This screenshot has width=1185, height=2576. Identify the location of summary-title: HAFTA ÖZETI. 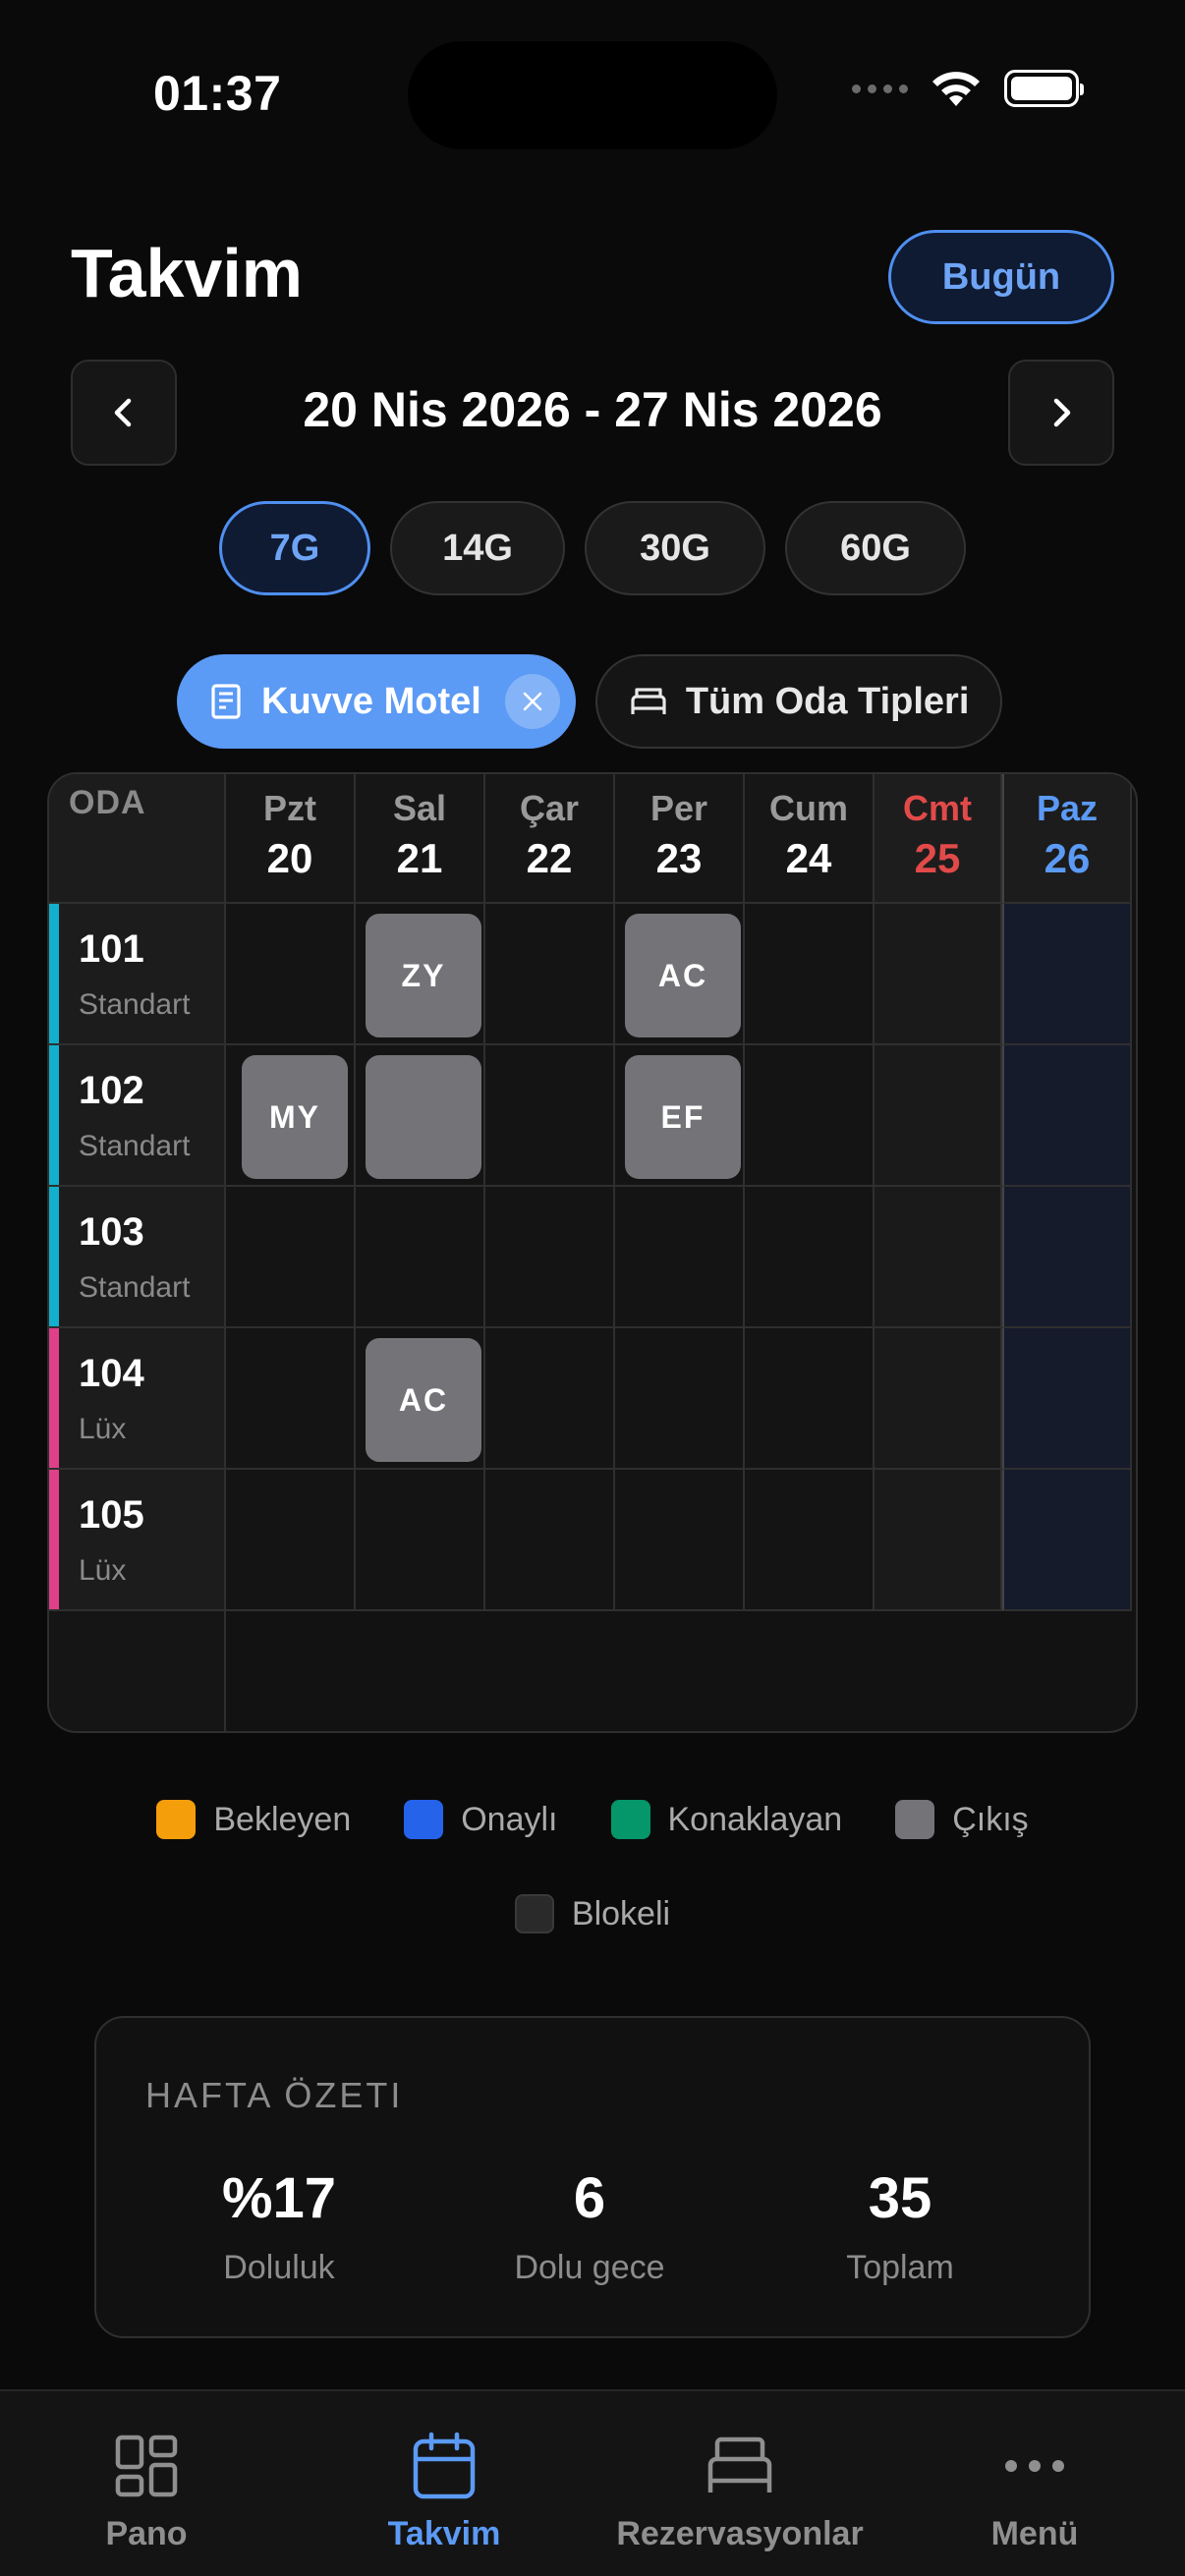
(275, 2095).